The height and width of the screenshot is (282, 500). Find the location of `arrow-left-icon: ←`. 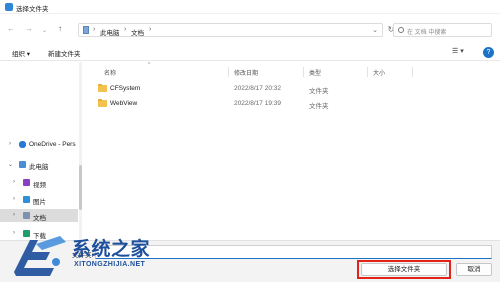

arrow-left-icon: ← is located at coordinates (11, 29).